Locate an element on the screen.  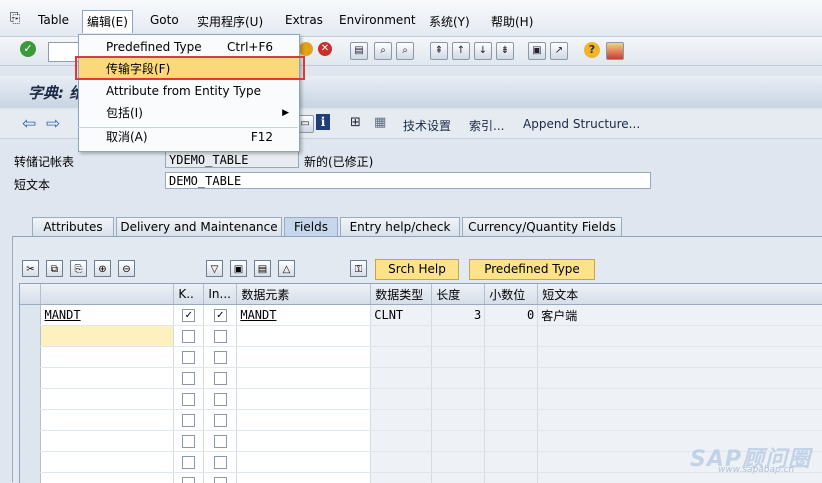
tab-currency-quantity: Currency/Quantity Fields is located at coordinates (542, 226).